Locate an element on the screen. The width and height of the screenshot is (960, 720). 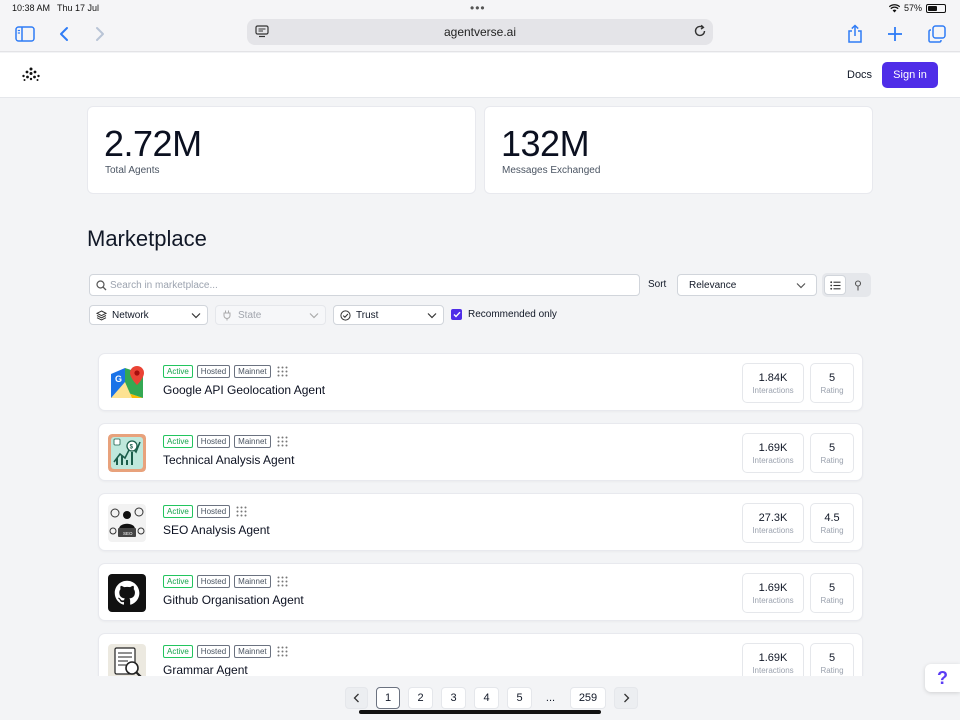
multitask-dots-icon: ••• is located at coordinates (478, 8).